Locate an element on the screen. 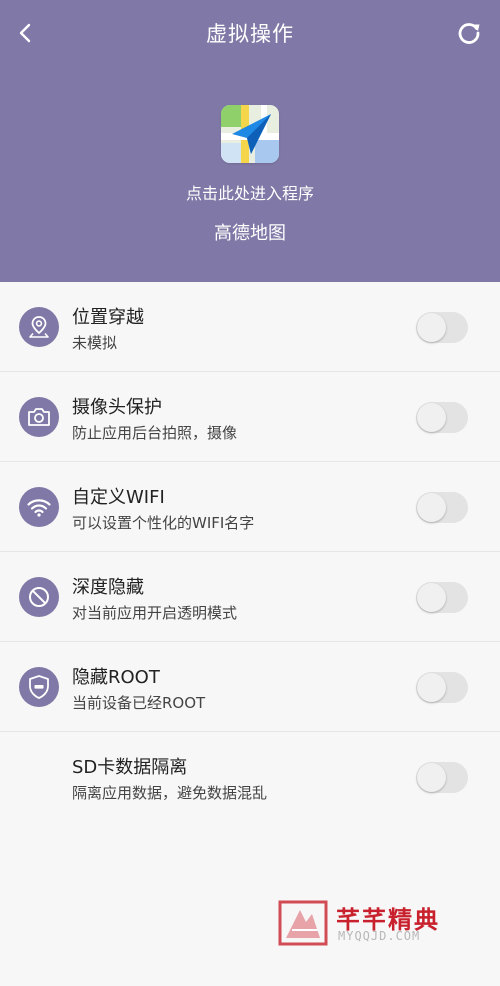 The height and width of the screenshot is (986, 500). wifi-toggle is located at coordinates (442, 507).